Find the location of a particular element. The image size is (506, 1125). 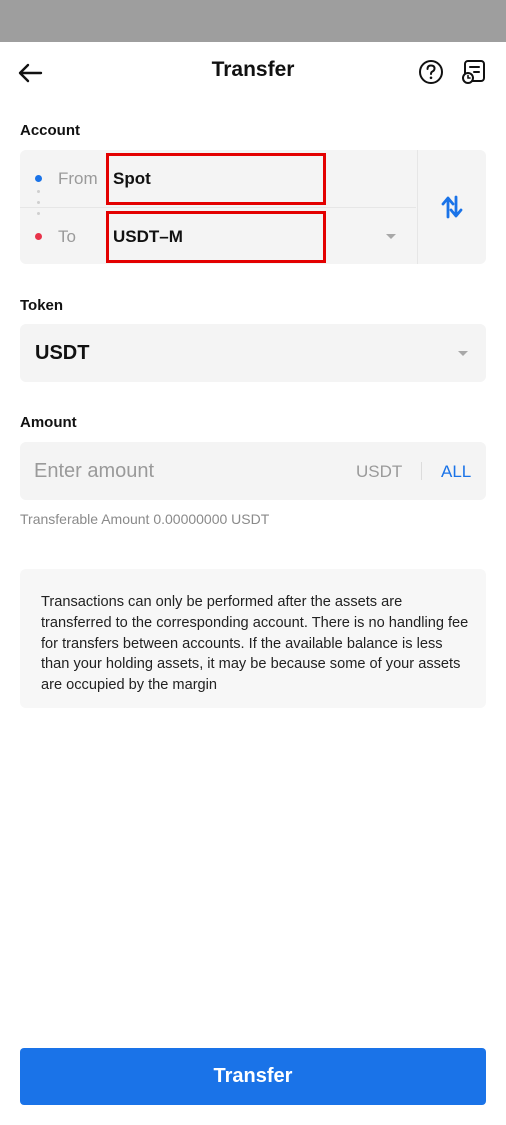

from-label: From is located at coordinates (78, 178).